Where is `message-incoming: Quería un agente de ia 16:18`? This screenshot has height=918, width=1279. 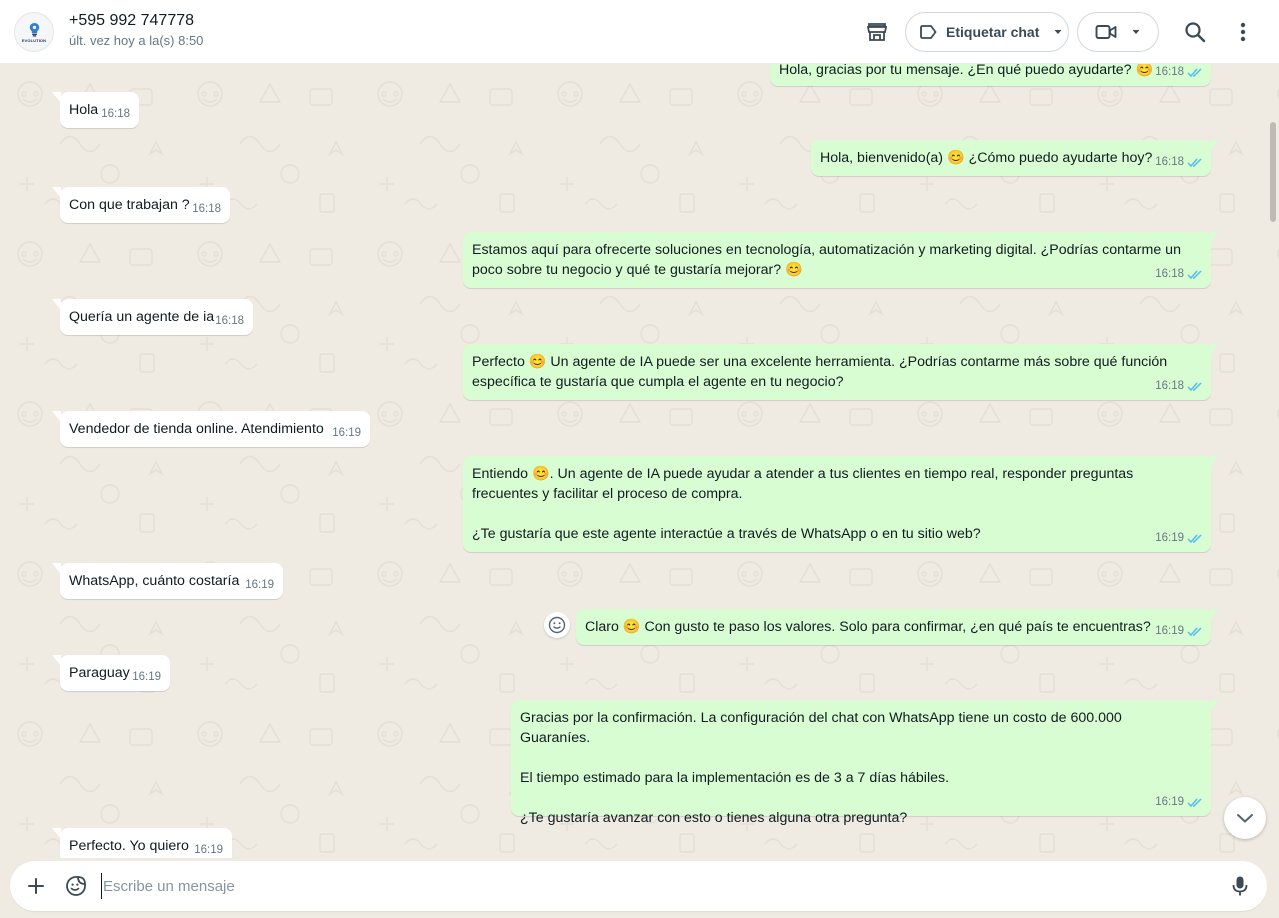
message-incoming: Quería un agente de ia 16:18 is located at coordinates (152, 317).